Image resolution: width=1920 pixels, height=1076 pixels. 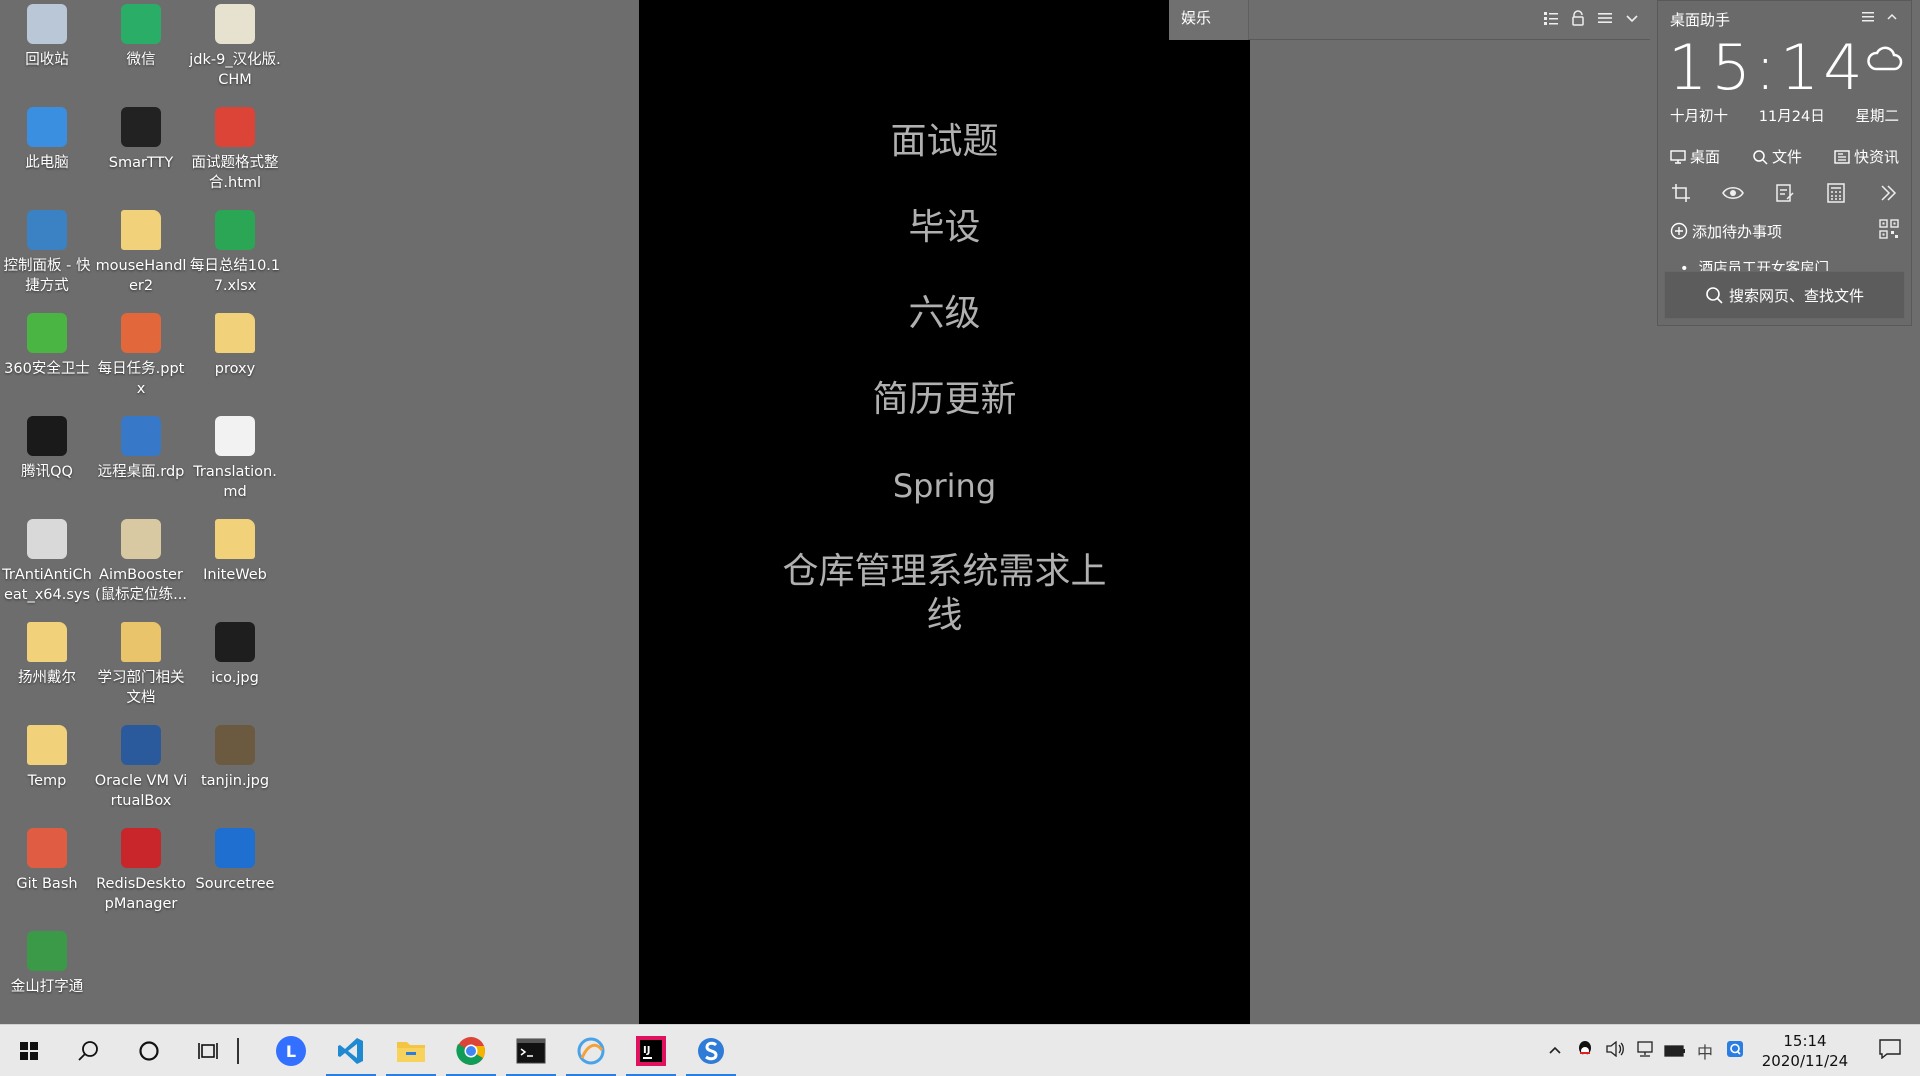 What do you see at coordinates (141, 688) in the screenshot?
I see `desktop-icon-label: 学习部门相关文档` at bounding box center [141, 688].